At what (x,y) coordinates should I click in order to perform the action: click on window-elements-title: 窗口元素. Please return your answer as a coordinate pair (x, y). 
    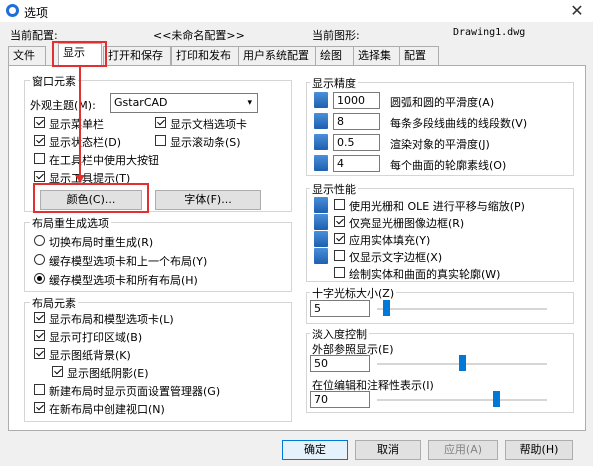
    Looking at the image, I should click on (54, 81).